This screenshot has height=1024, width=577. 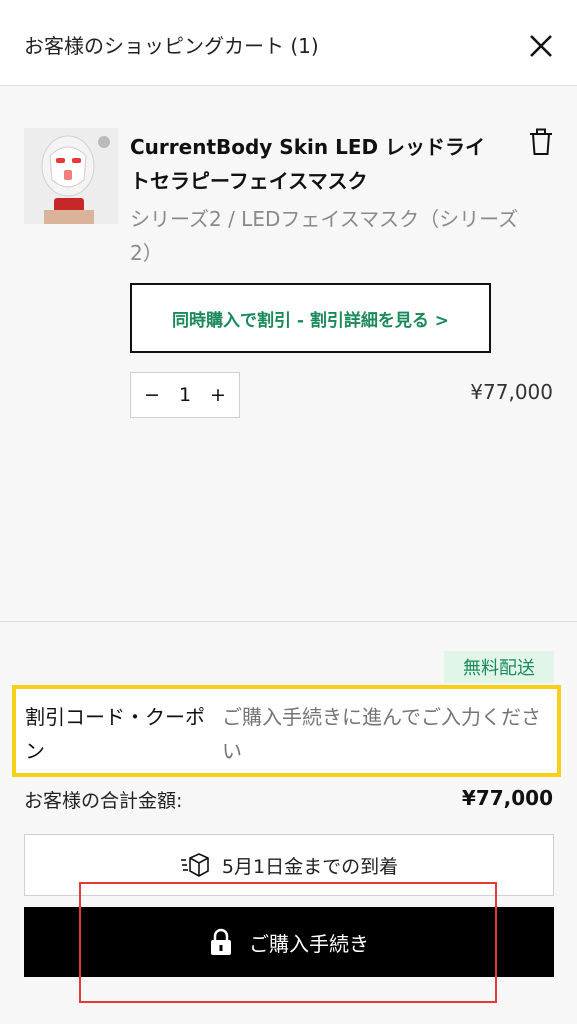 What do you see at coordinates (152, 395) in the screenshot?
I see `quantity-decrease-button: −` at bounding box center [152, 395].